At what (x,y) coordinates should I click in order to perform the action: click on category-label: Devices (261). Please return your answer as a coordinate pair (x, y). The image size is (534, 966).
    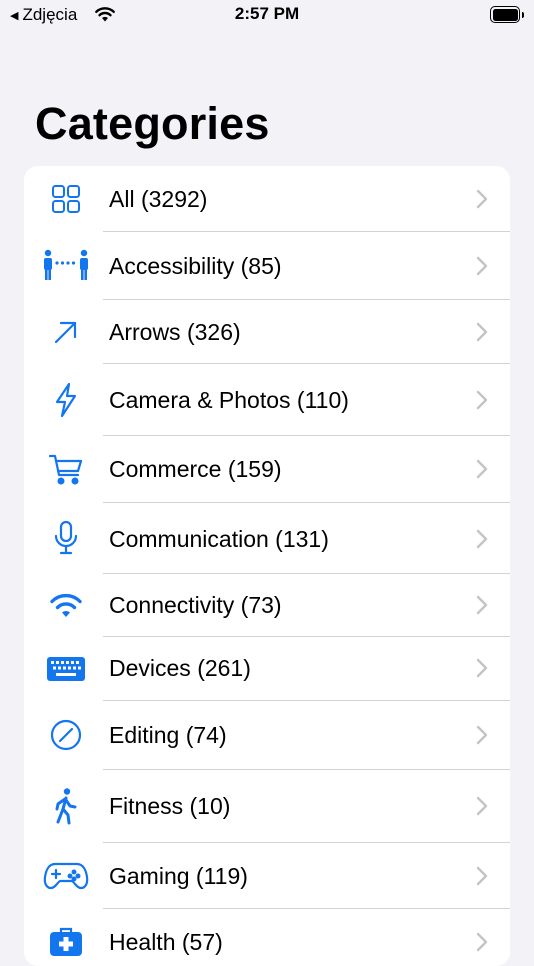
    Looking at the image, I should click on (180, 668).